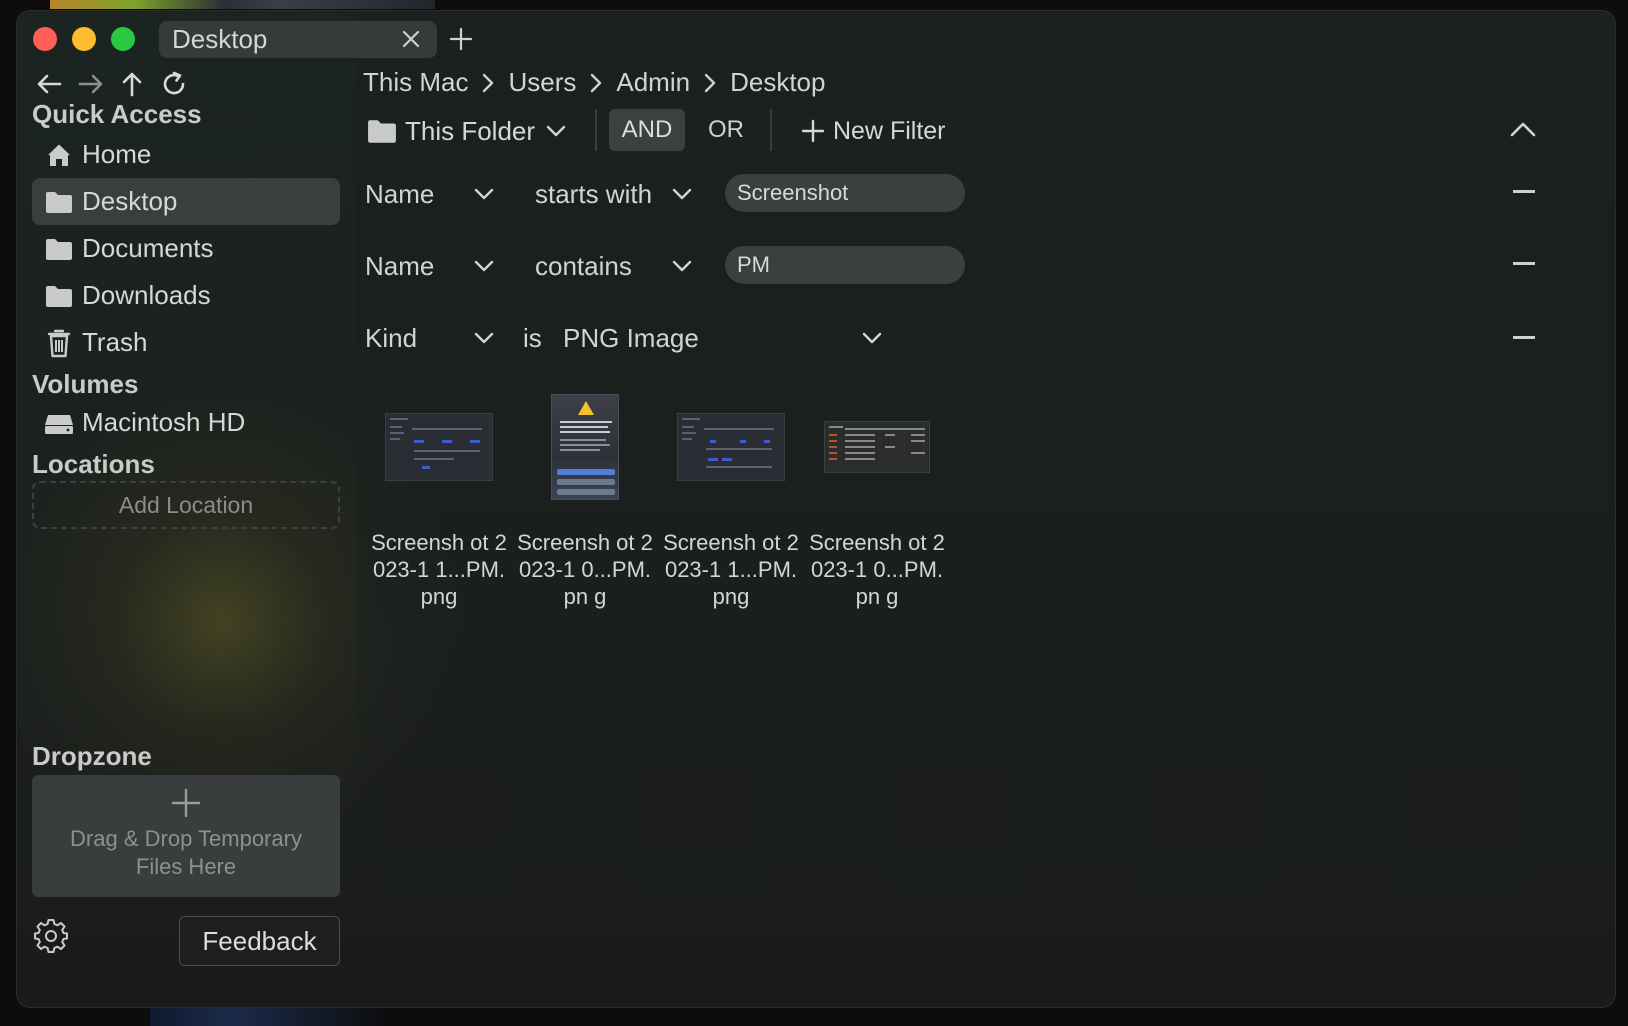 The height and width of the screenshot is (1026, 1628). Describe the element at coordinates (411, 39) in the screenshot. I see `close-tab-icon` at that location.